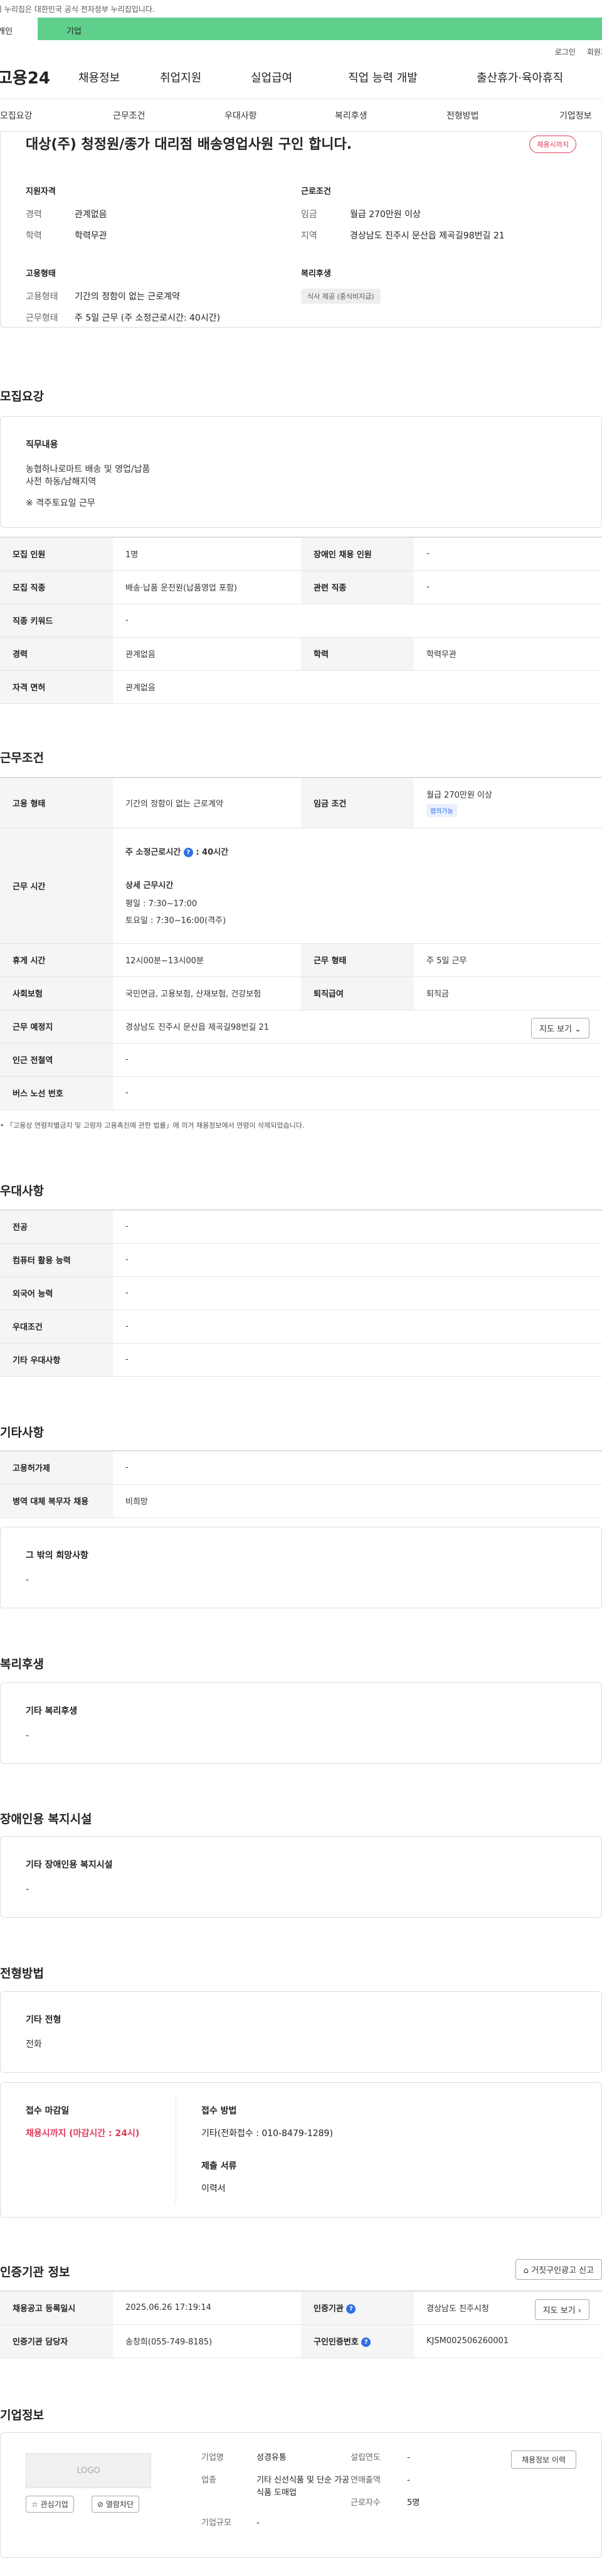 Image resolution: width=602 pixels, height=2576 pixels. I want to click on career-value: 관계없음, so click(91, 215).